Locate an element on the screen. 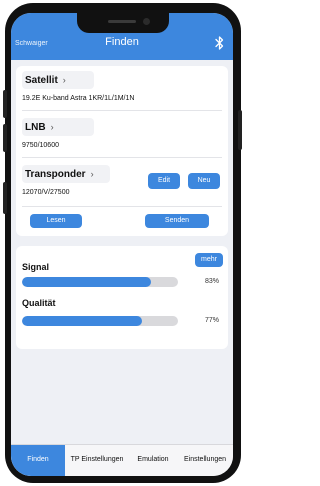  signal-bar-fill is located at coordinates (87, 282).